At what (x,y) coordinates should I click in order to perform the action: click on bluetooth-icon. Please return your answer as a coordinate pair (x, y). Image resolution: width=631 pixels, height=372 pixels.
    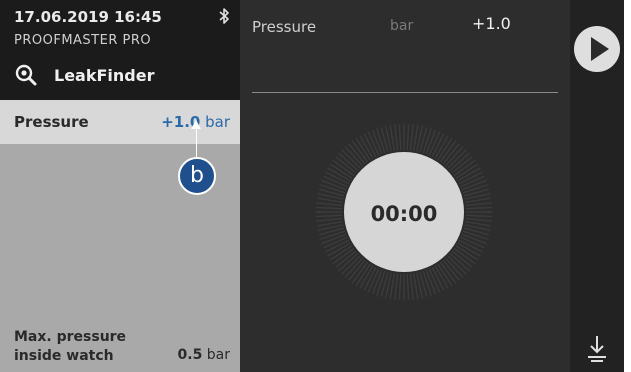
    Looking at the image, I should click on (224, 16).